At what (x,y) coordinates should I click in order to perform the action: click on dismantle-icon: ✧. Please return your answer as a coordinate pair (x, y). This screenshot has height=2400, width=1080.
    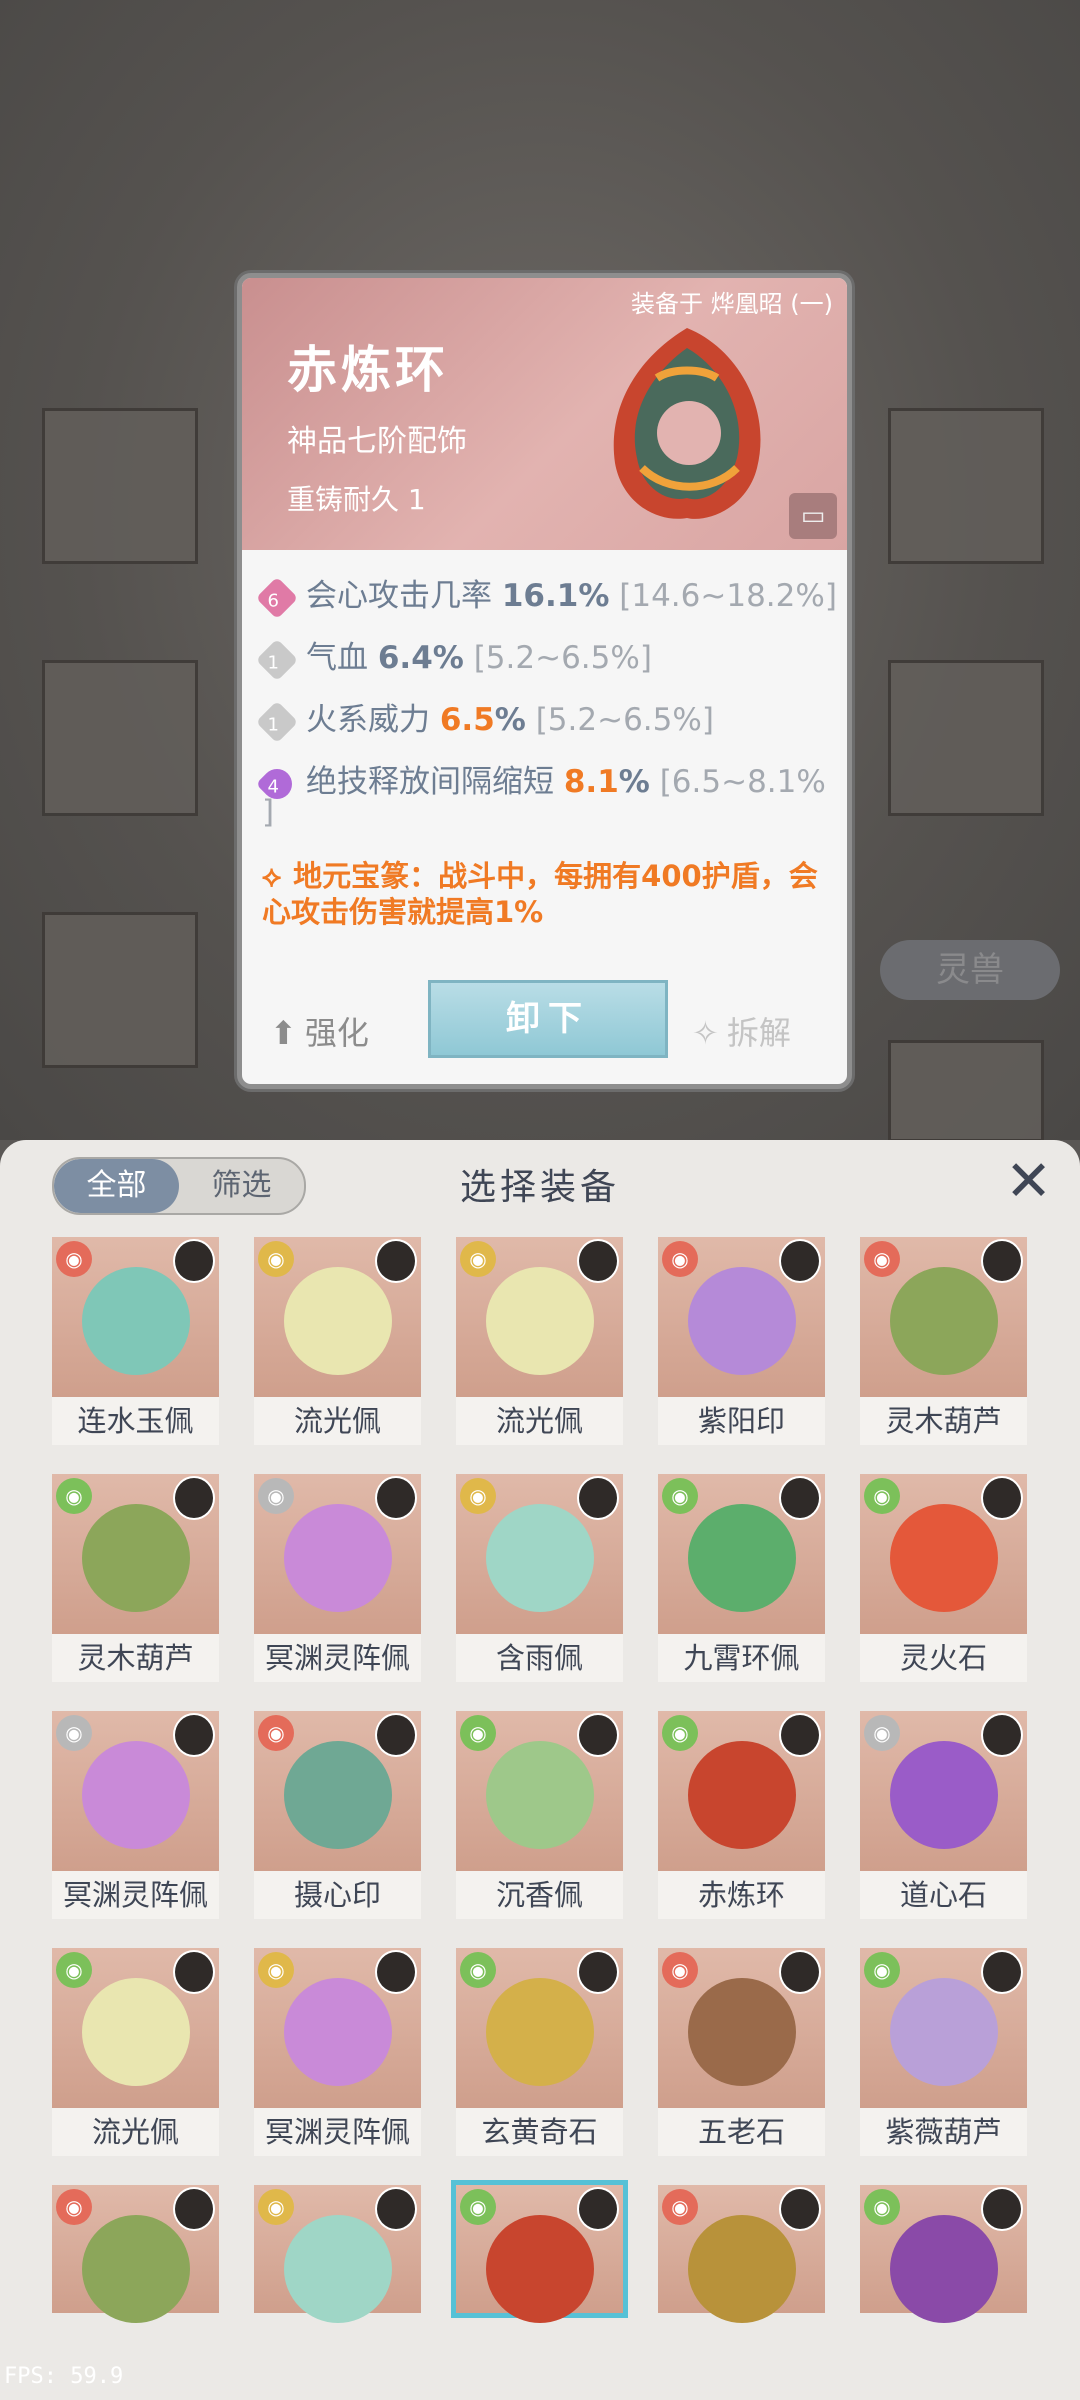
    Looking at the image, I should click on (705, 1033).